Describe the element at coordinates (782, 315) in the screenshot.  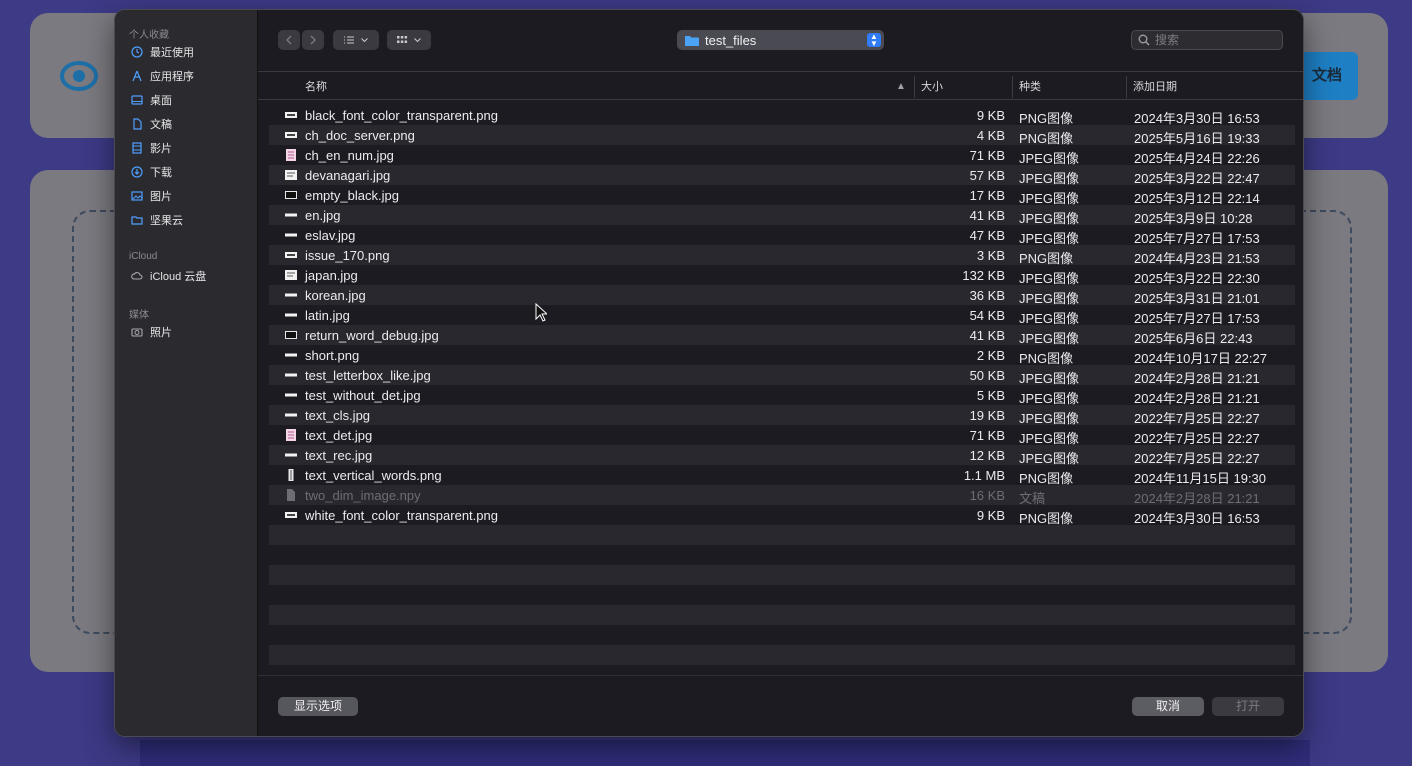
I see `file-row: latin.jpg 54 KB JPEG图像 2025年7月27日 17:53` at that location.